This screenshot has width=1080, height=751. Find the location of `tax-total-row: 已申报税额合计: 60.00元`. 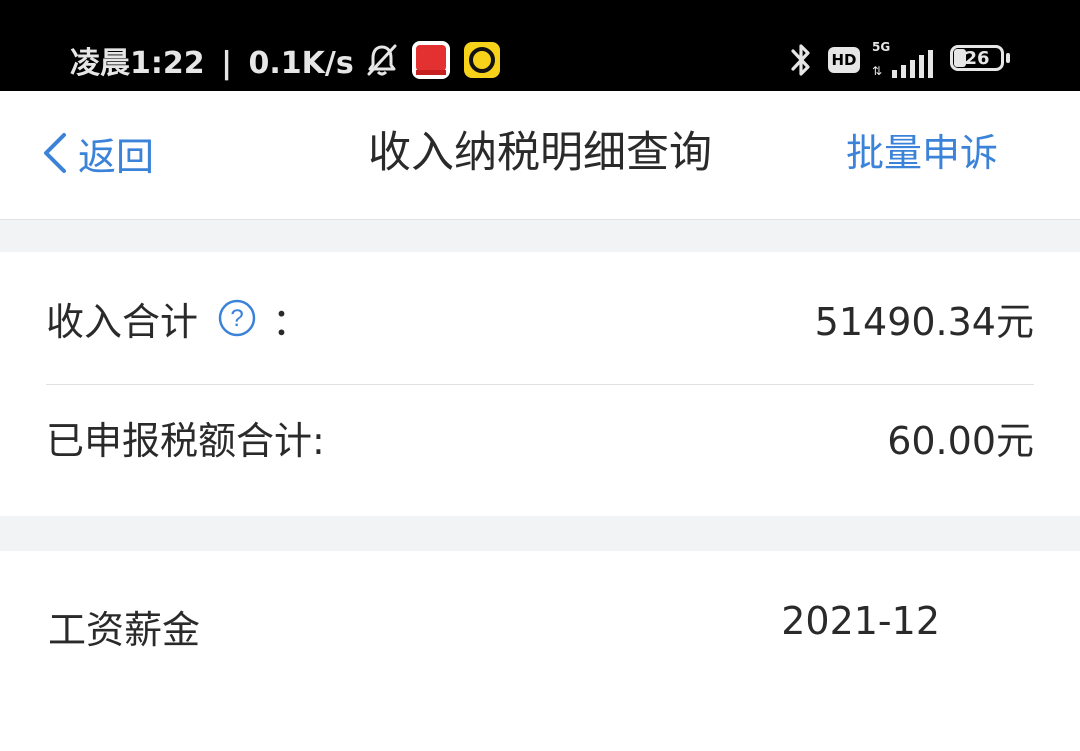

tax-total-row: 已申报税额合计: 60.00元 is located at coordinates (540, 437).